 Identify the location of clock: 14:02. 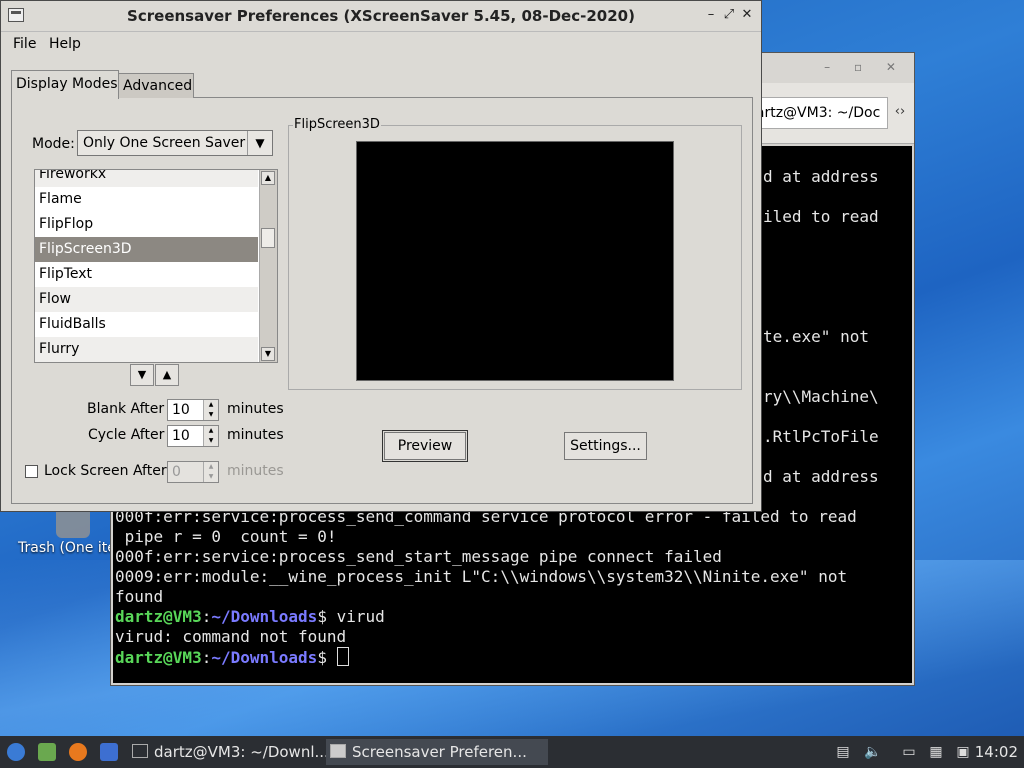
(996, 752).